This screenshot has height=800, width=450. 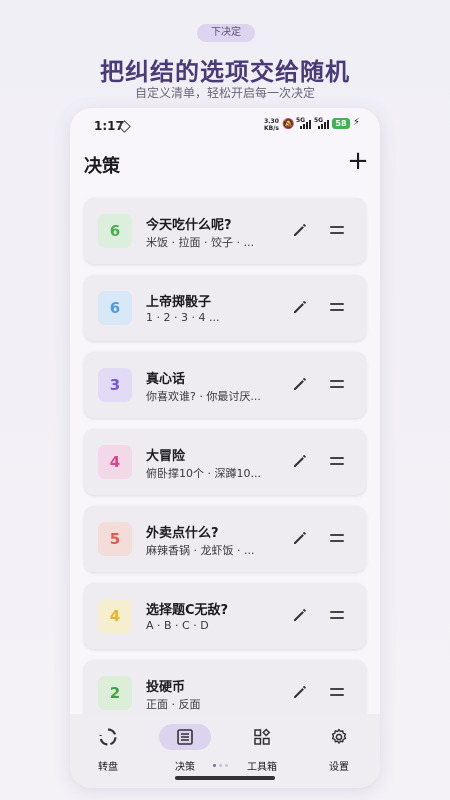 I want to click on network-type-1: 5G, so click(x=301, y=120).